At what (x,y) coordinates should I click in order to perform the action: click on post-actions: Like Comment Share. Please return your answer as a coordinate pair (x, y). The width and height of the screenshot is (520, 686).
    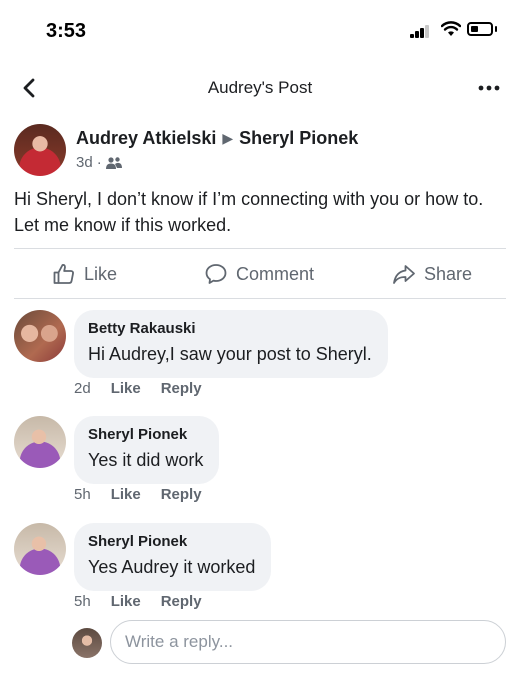
    Looking at the image, I should click on (260, 275).